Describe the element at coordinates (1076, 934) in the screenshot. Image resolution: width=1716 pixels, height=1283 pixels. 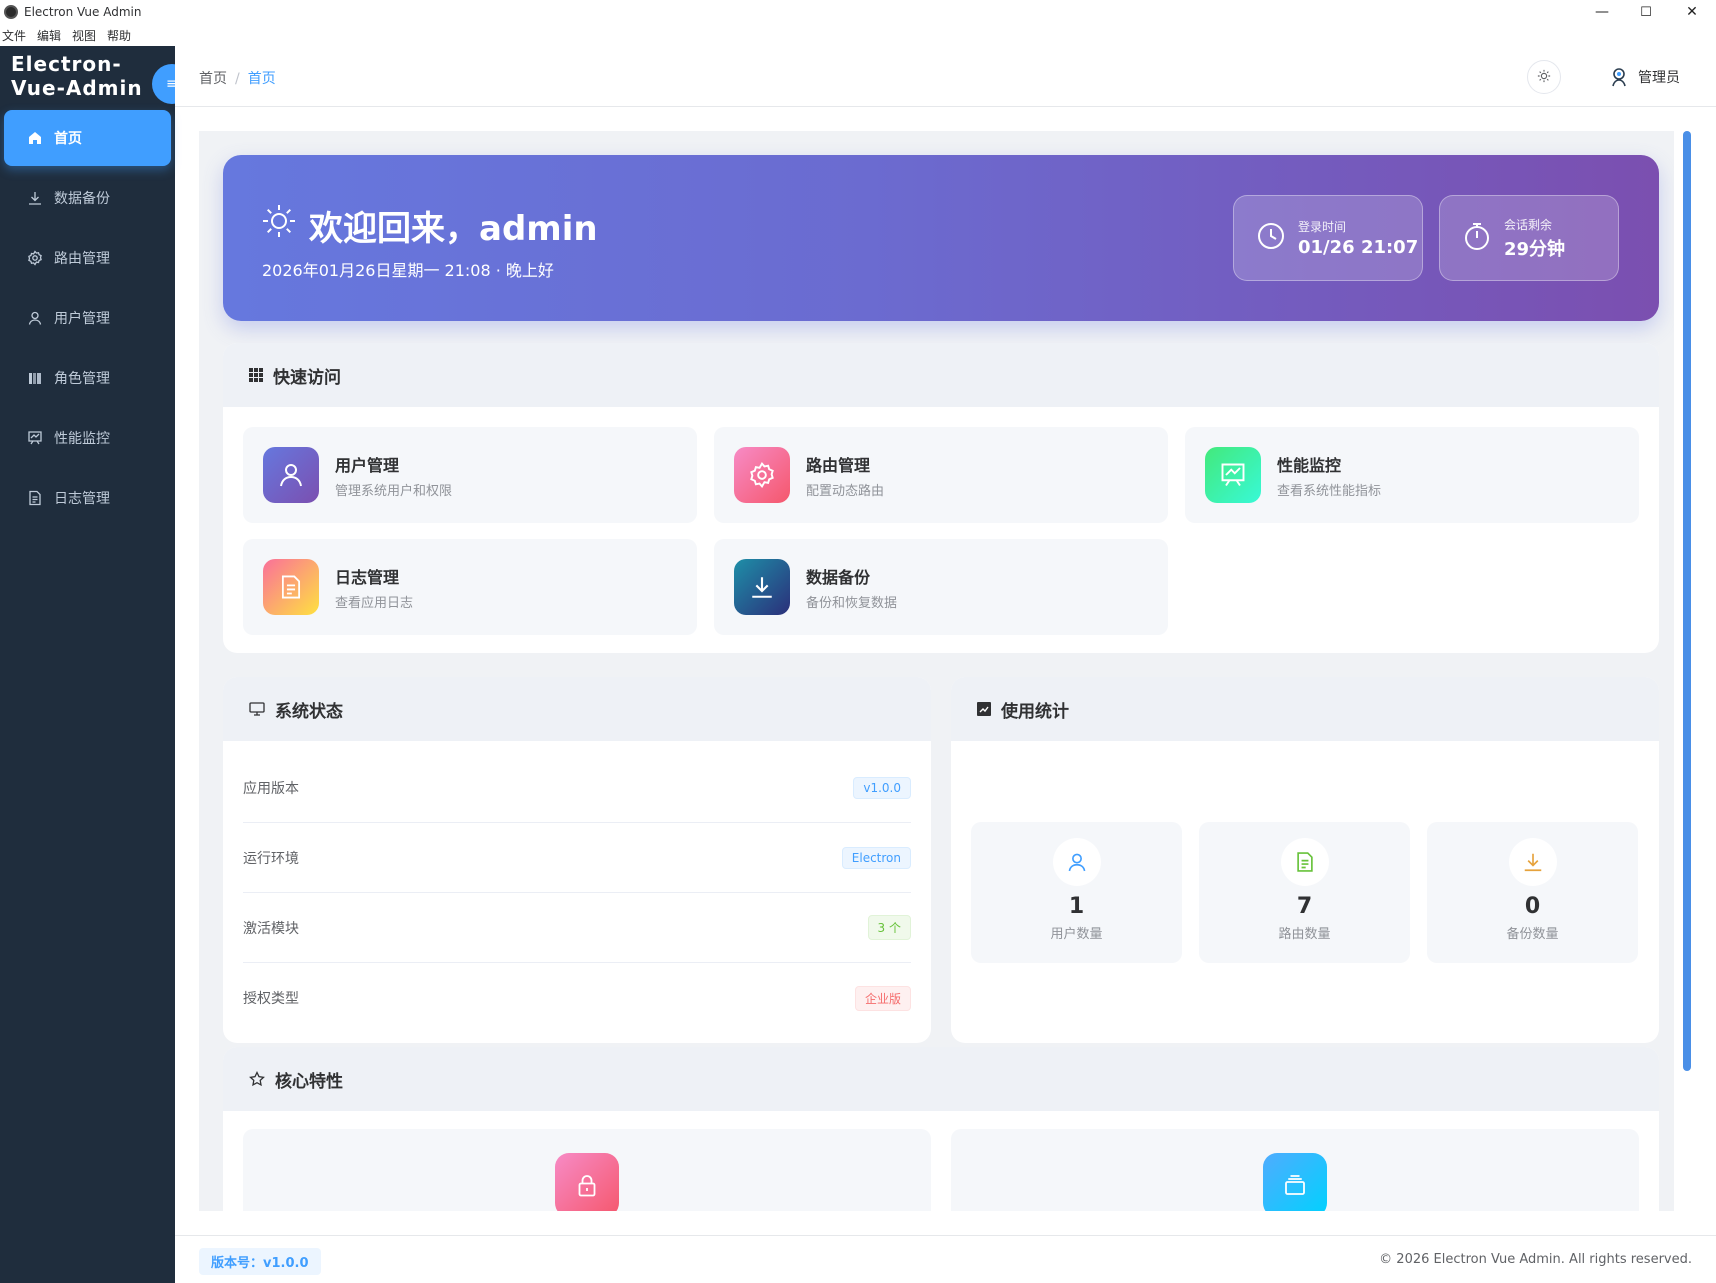
I see `stat-label: 用户数量` at that location.